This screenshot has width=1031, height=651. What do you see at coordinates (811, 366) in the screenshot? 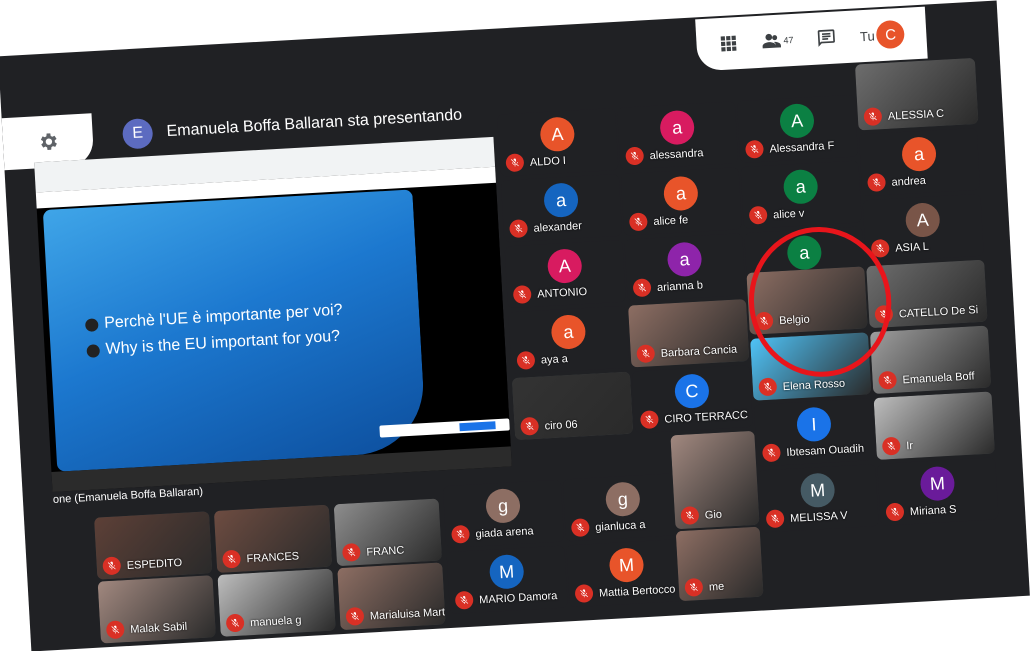
I see `participant-tile: Elena Rosso` at bounding box center [811, 366].